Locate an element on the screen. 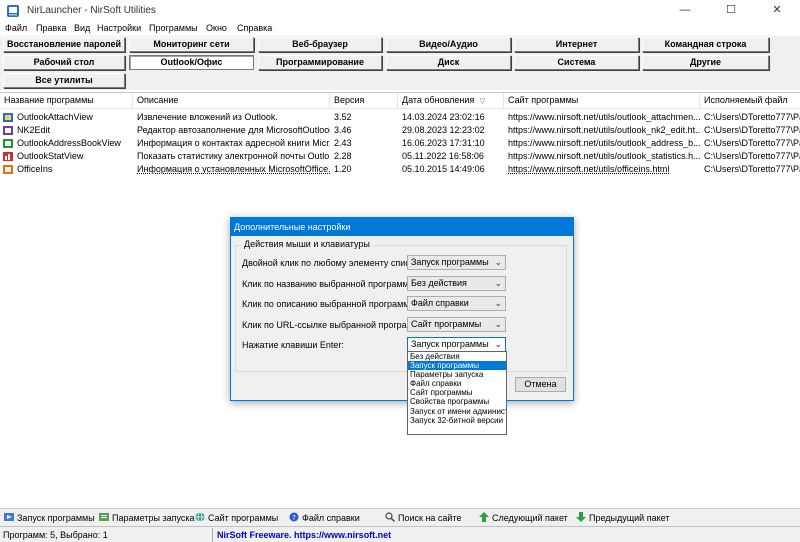 The image size is (800, 542). menu-edit: Правка is located at coordinates (51, 28).